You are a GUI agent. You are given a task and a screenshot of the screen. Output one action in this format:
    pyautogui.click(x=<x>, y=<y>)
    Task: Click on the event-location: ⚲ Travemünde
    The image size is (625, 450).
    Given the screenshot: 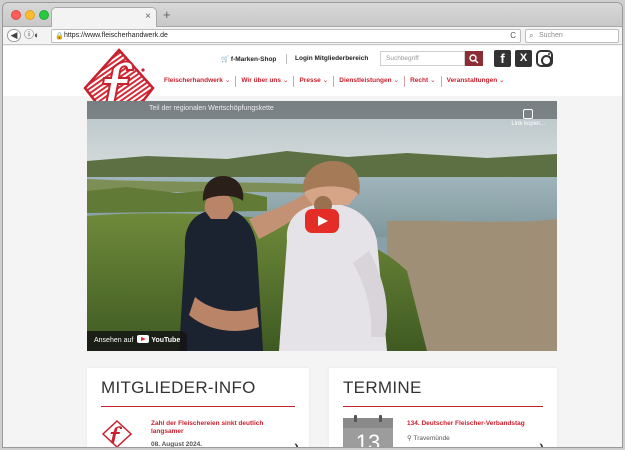 What is the action you would take?
    pyautogui.click(x=428, y=438)
    